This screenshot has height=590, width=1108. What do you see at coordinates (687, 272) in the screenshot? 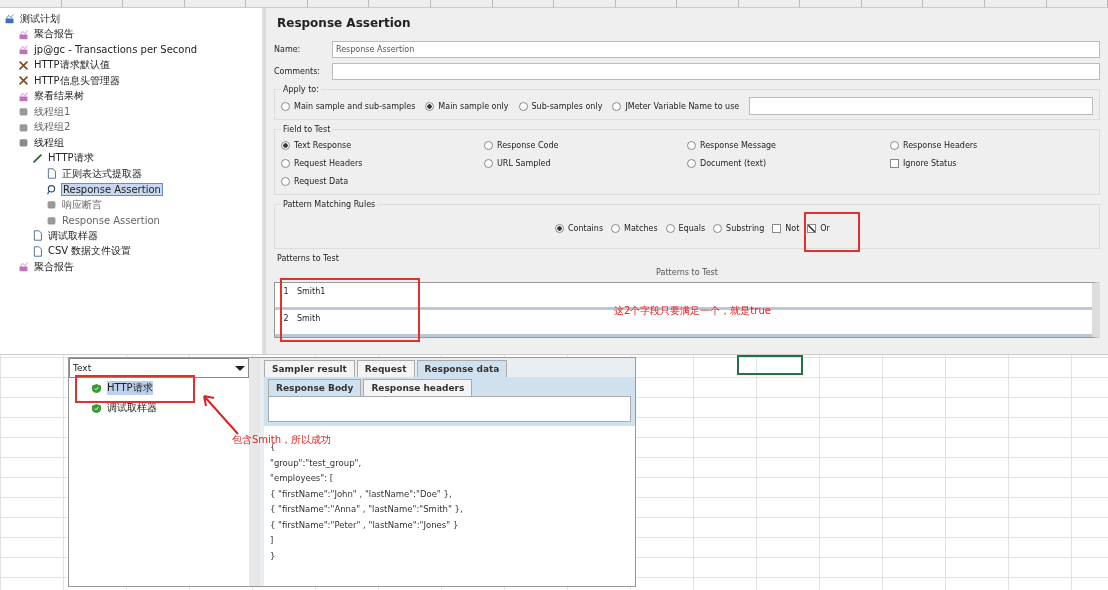
I see `column-header: Patterns to Test` at bounding box center [687, 272].